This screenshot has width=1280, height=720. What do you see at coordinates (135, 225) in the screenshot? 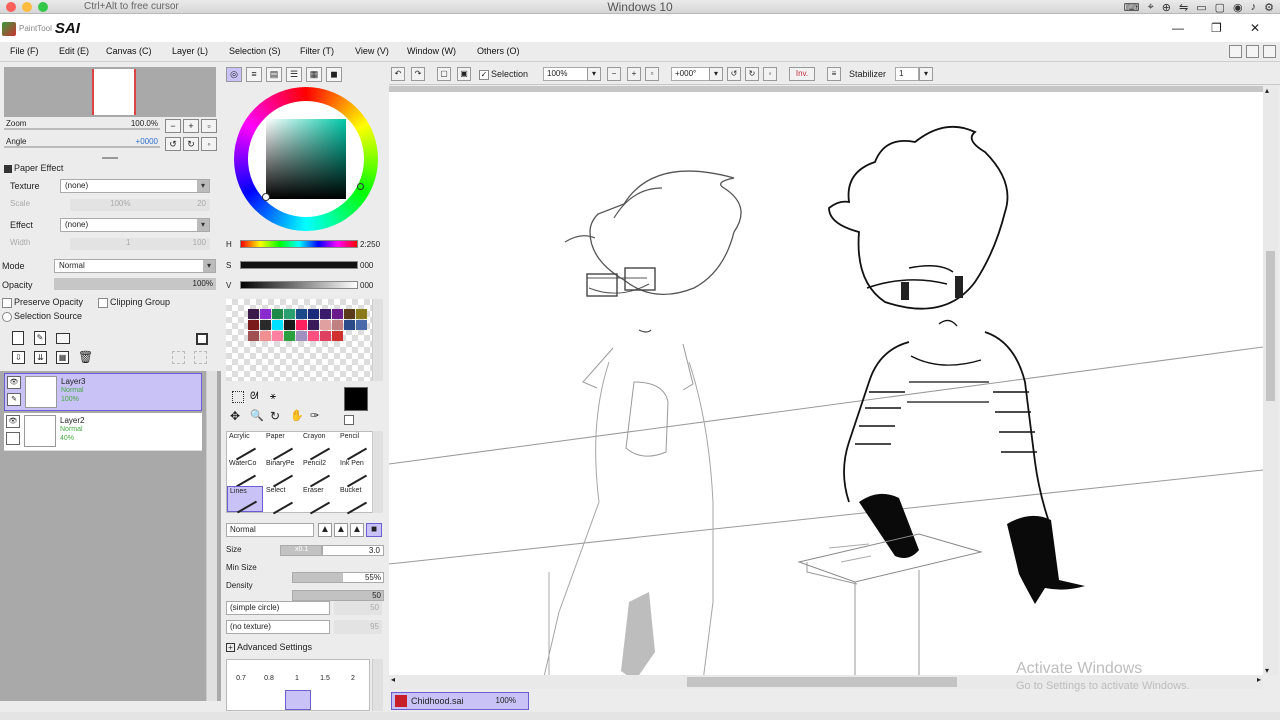
I see `effect-select: (none)` at bounding box center [135, 225].